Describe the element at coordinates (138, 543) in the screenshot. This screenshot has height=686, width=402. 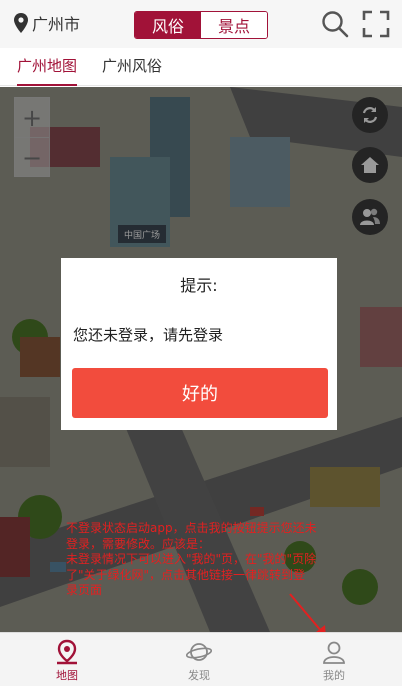
I see `annotation-line: 登录，需要修改。应该是：` at that location.